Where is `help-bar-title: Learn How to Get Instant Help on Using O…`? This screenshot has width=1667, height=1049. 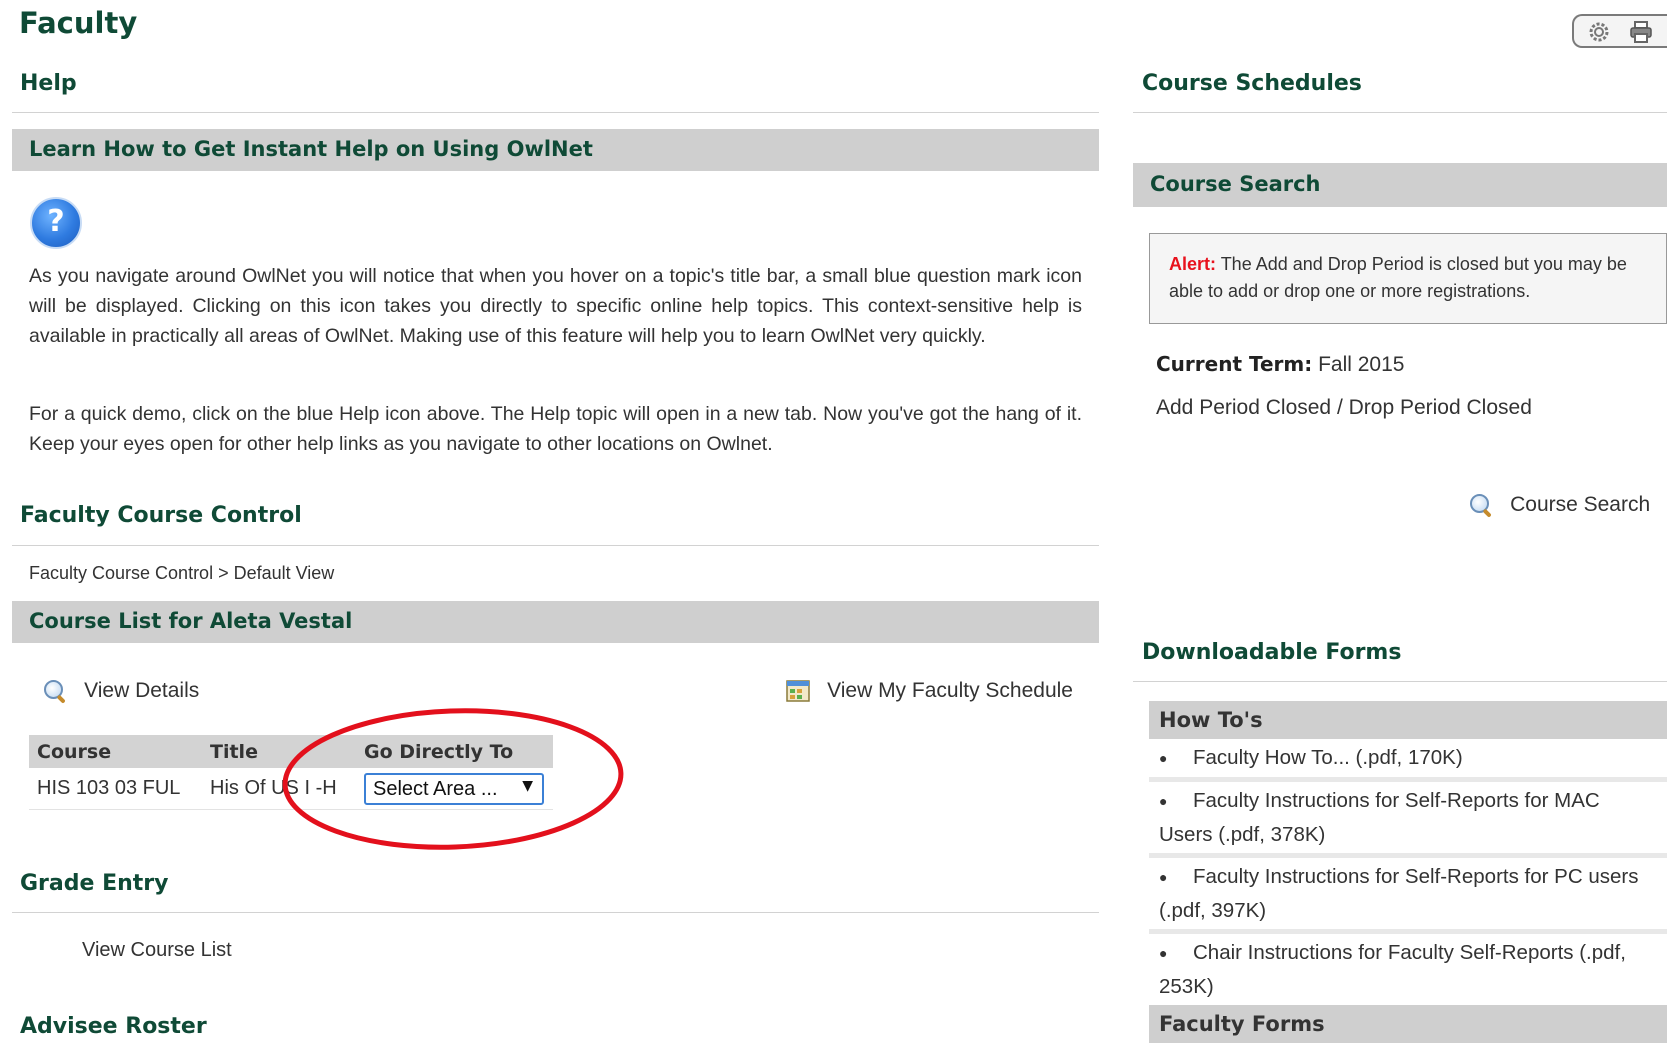 help-bar-title: Learn How to Get Instant Help on Using O… is located at coordinates (311, 149).